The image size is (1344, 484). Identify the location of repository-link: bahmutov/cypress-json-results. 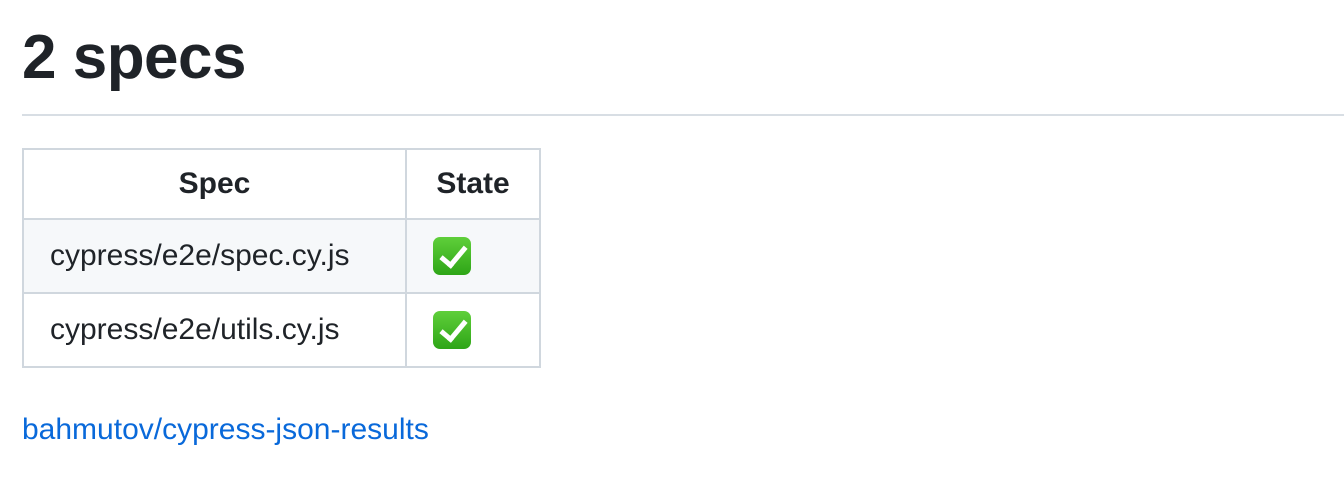
(225, 430).